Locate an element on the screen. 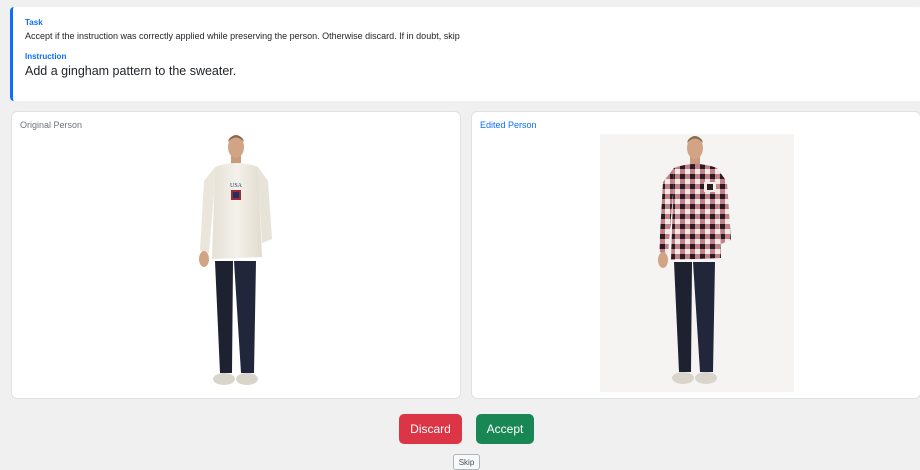 This screenshot has height=470, width=920. original-person-title: Original Person is located at coordinates (51, 125).